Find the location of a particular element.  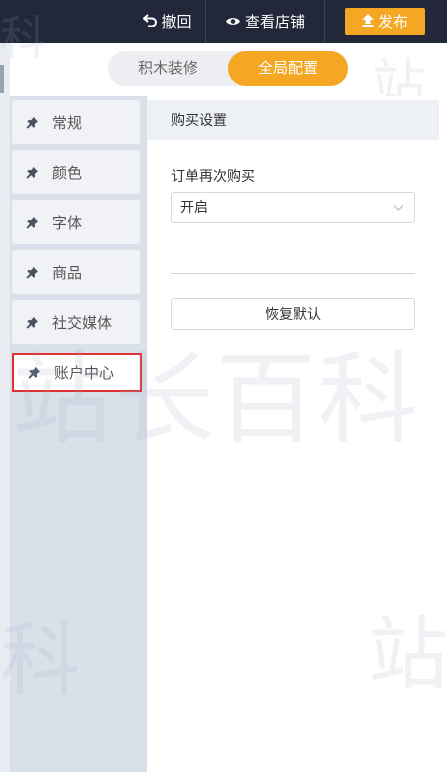

scroll-marker is located at coordinates (2, 79).